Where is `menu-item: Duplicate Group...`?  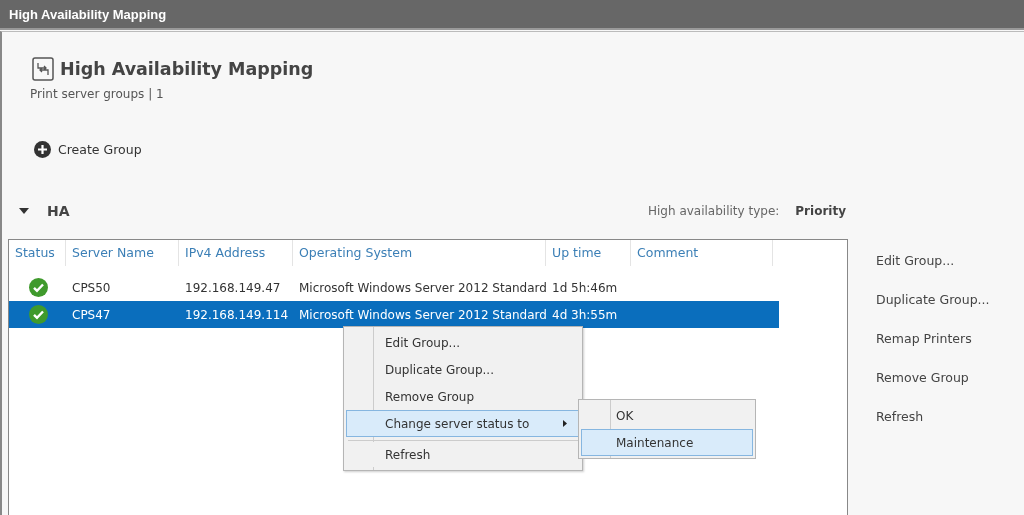
menu-item: Duplicate Group... is located at coordinates (463, 369).